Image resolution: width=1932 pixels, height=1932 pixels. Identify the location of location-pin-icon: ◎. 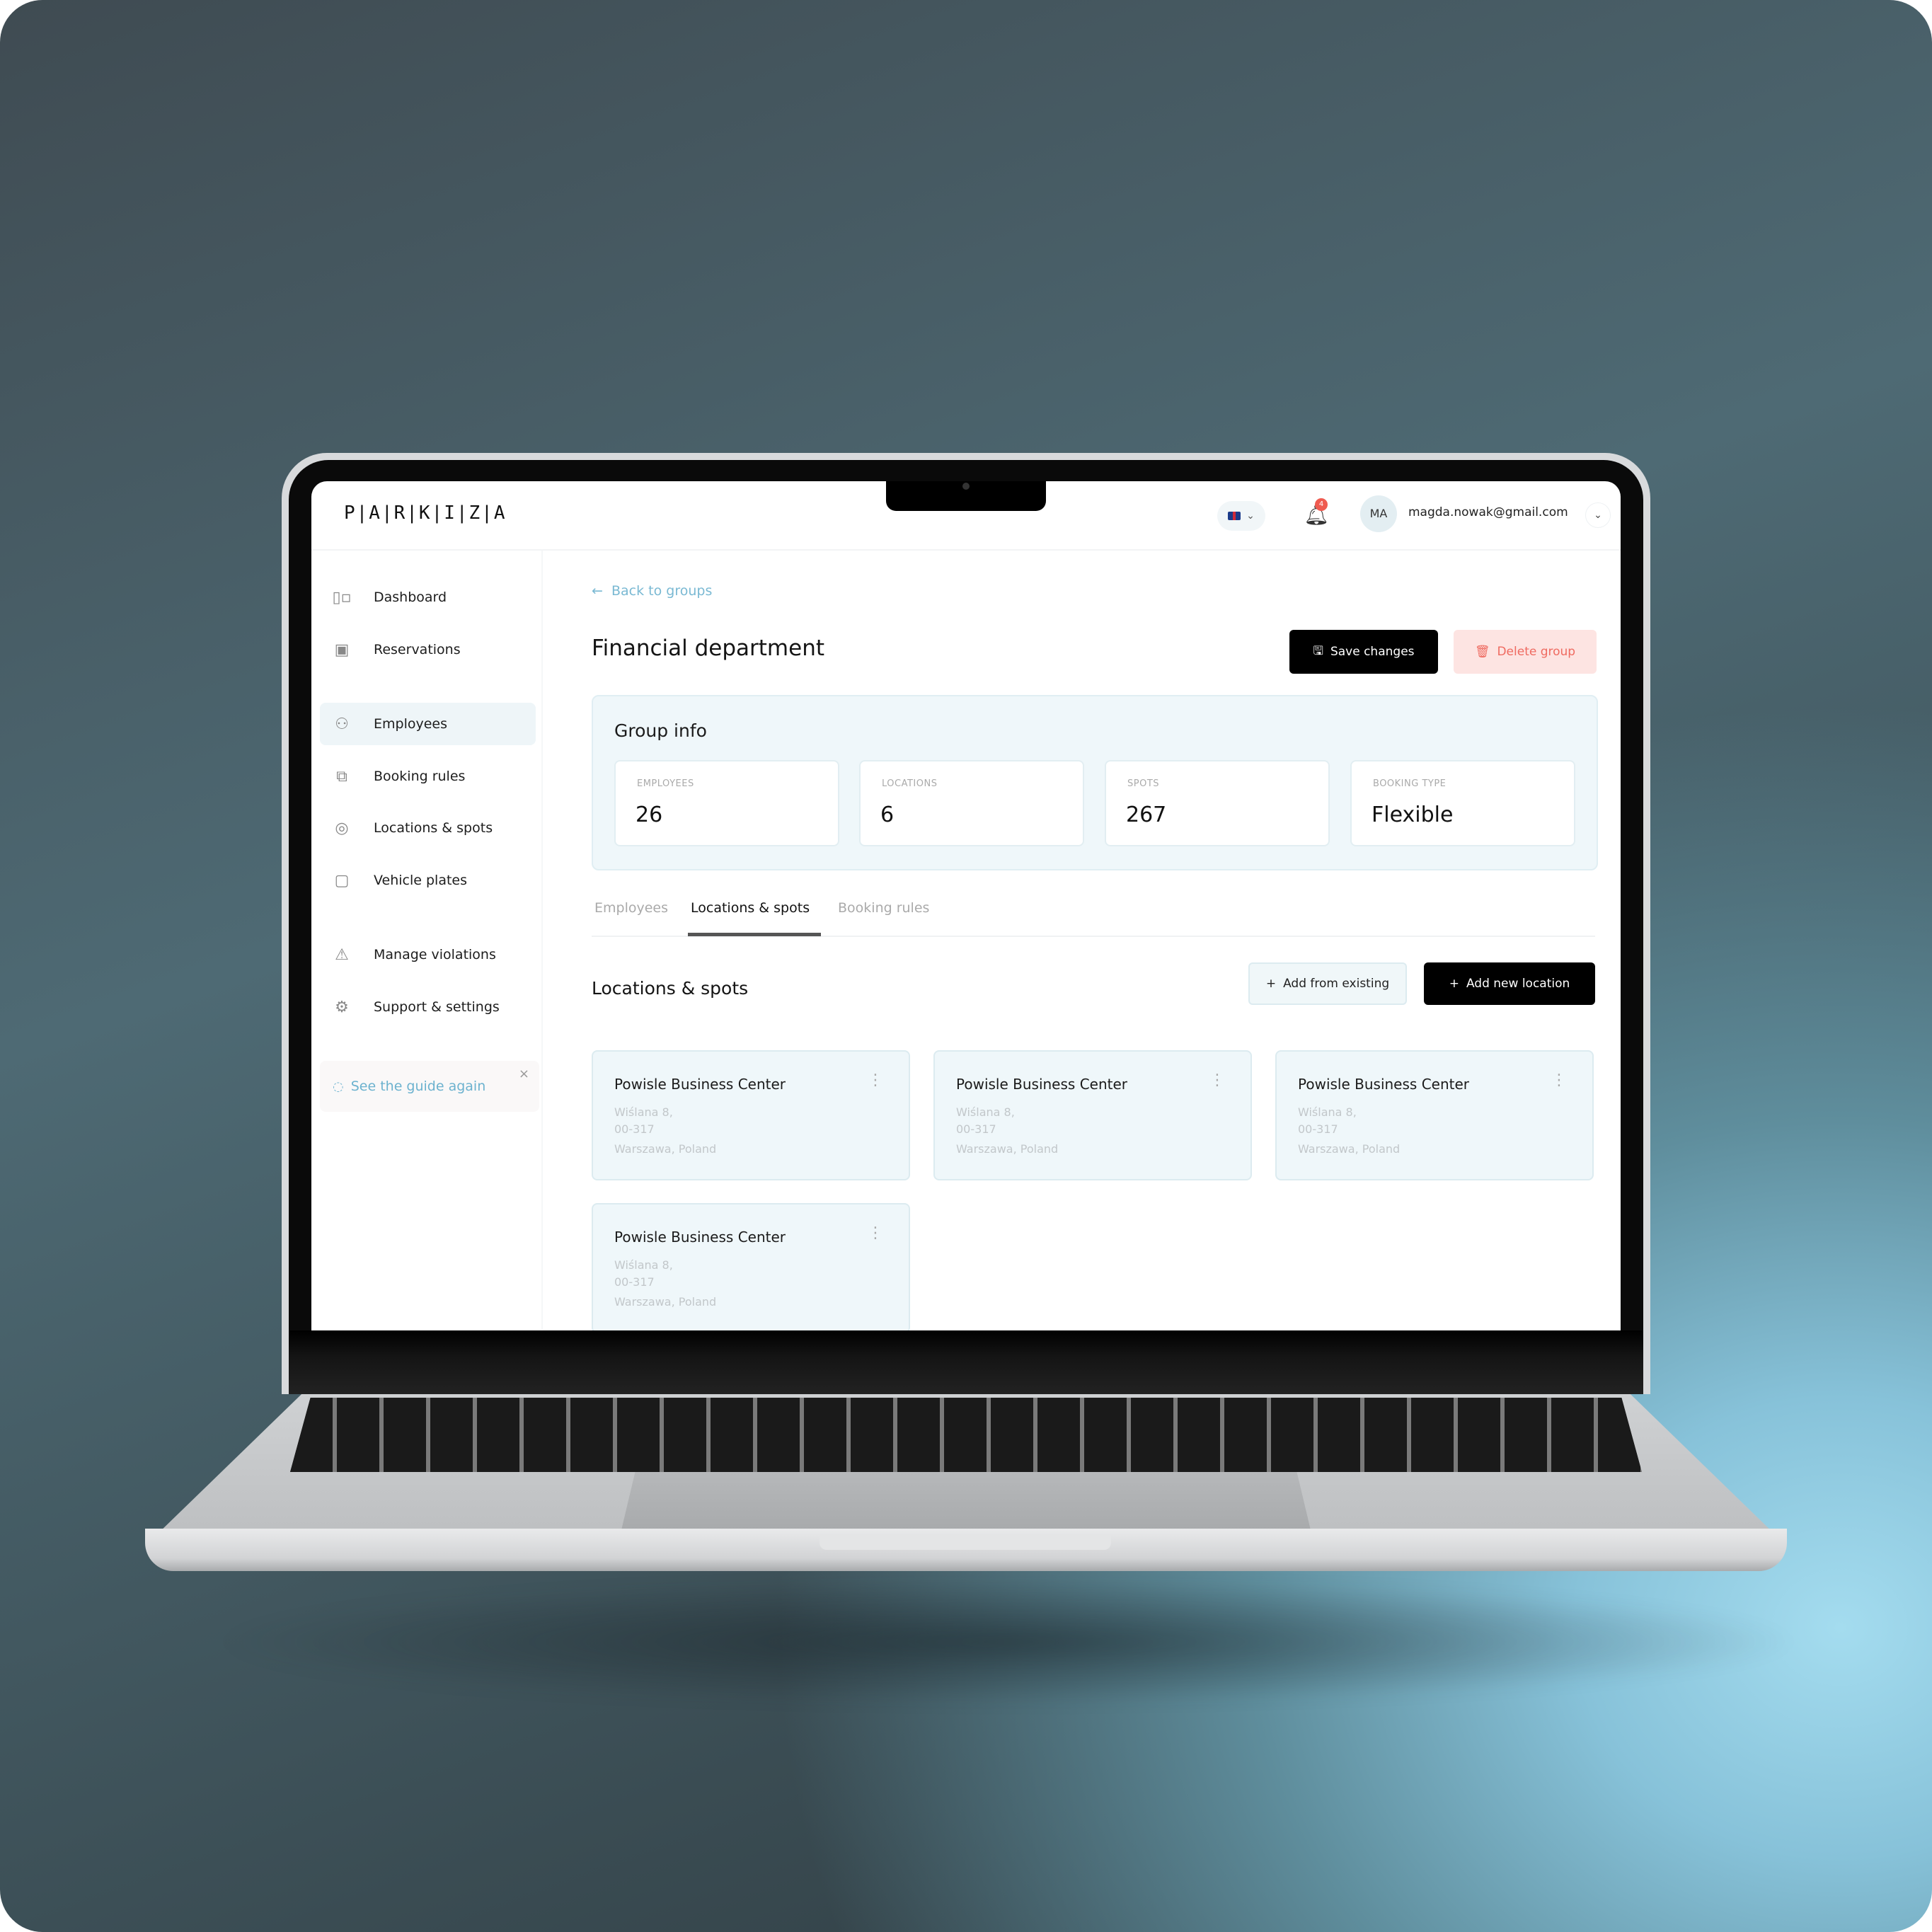
(342, 828).